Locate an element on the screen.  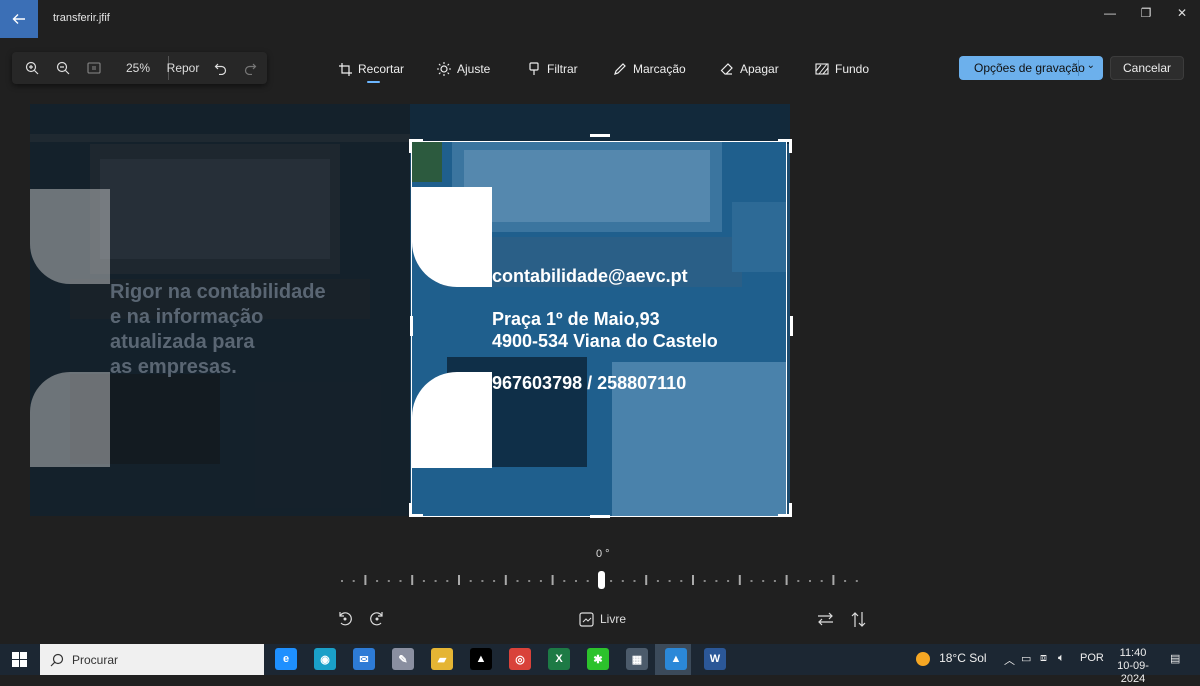
zoom-level: 25% is located at coordinates (138, 68).